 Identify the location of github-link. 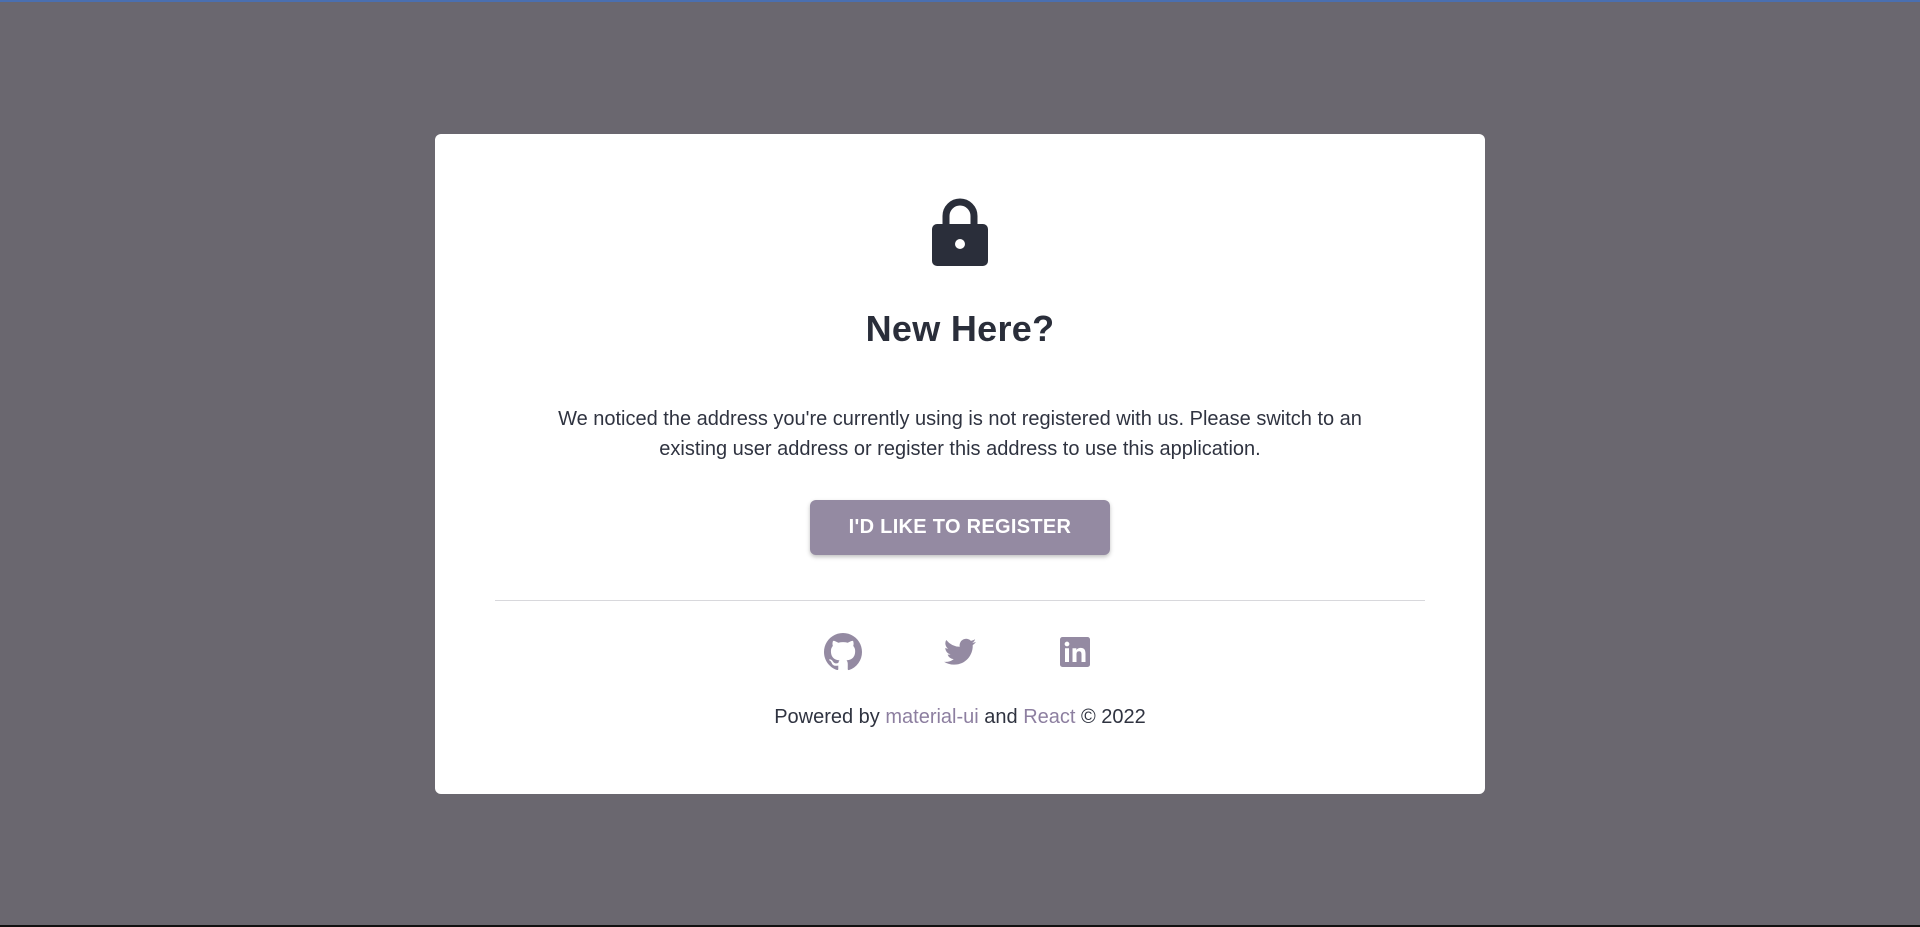
(843, 652).